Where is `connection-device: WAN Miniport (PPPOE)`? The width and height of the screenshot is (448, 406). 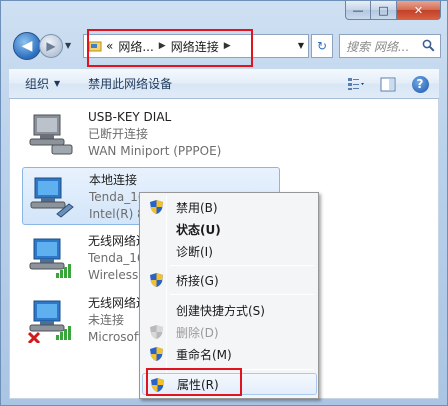
connection-device: WAN Miniport (PPPOE) is located at coordinates (155, 151).